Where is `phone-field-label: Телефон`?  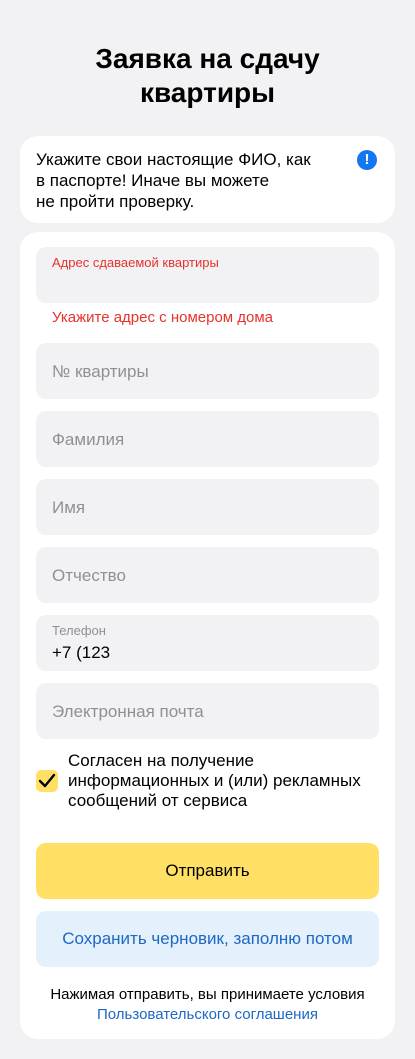 phone-field-label: Телефон is located at coordinates (79, 630).